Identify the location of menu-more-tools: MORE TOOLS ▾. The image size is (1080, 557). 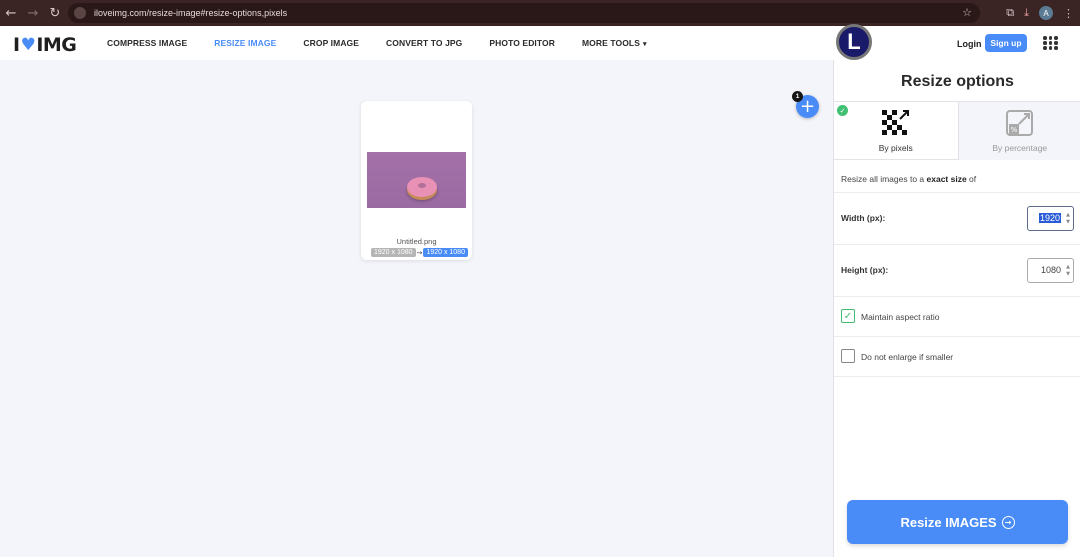
(614, 43).